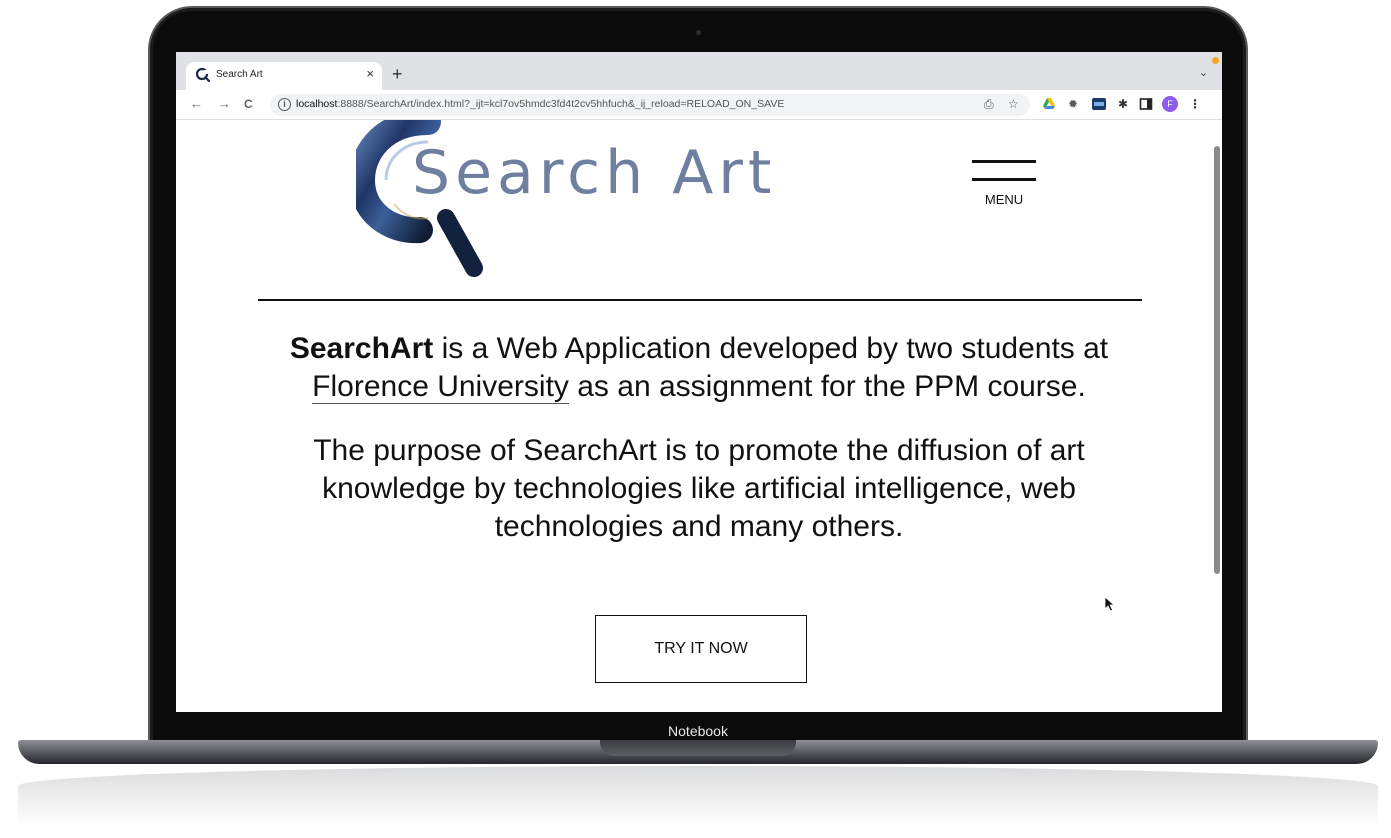 The image size is (1391, 838). What do you see at coordinates (397, 74) in the screenshot?
I see `new-tab-icon: +` at bounding box center [397, 74].